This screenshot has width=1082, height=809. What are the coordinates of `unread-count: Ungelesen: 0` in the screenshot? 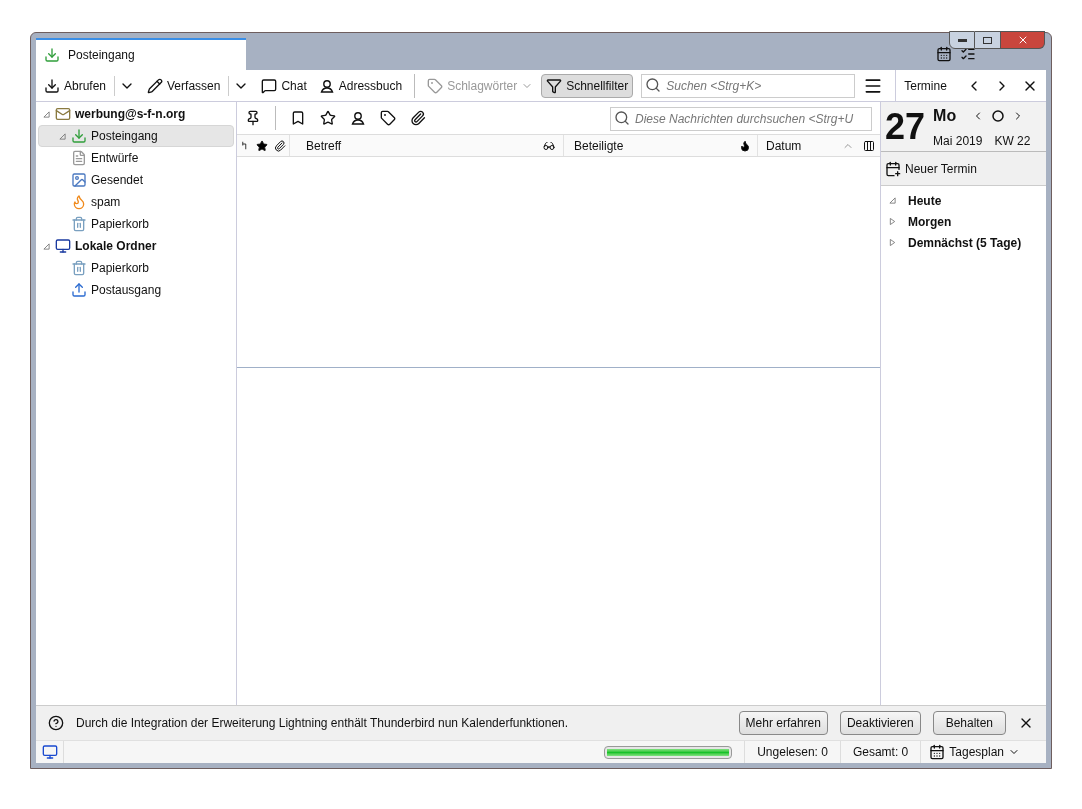 It's located at (792, 752).